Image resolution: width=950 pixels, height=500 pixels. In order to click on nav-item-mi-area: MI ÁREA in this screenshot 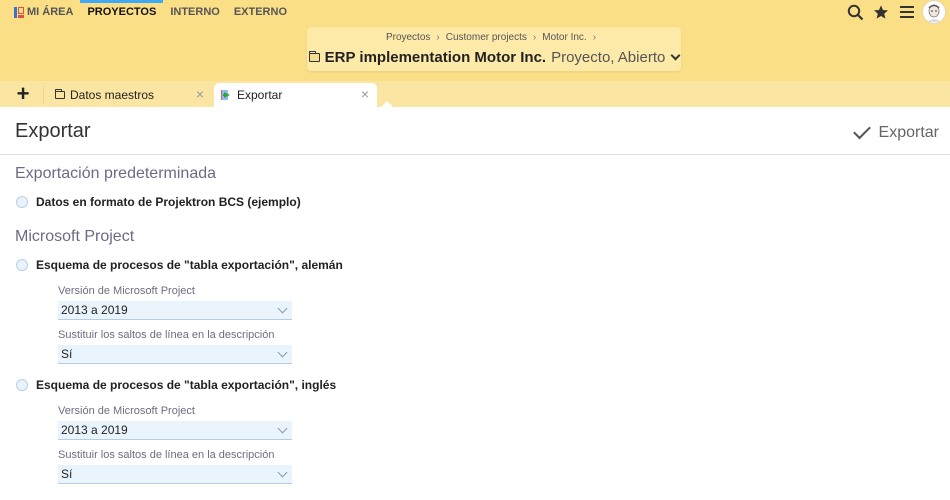, I will do `click(40, 12)`.